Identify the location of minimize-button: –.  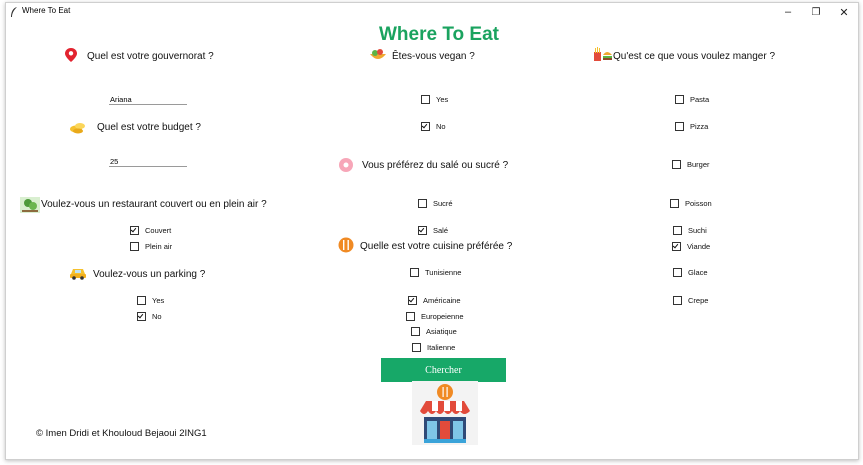
(788, 12).